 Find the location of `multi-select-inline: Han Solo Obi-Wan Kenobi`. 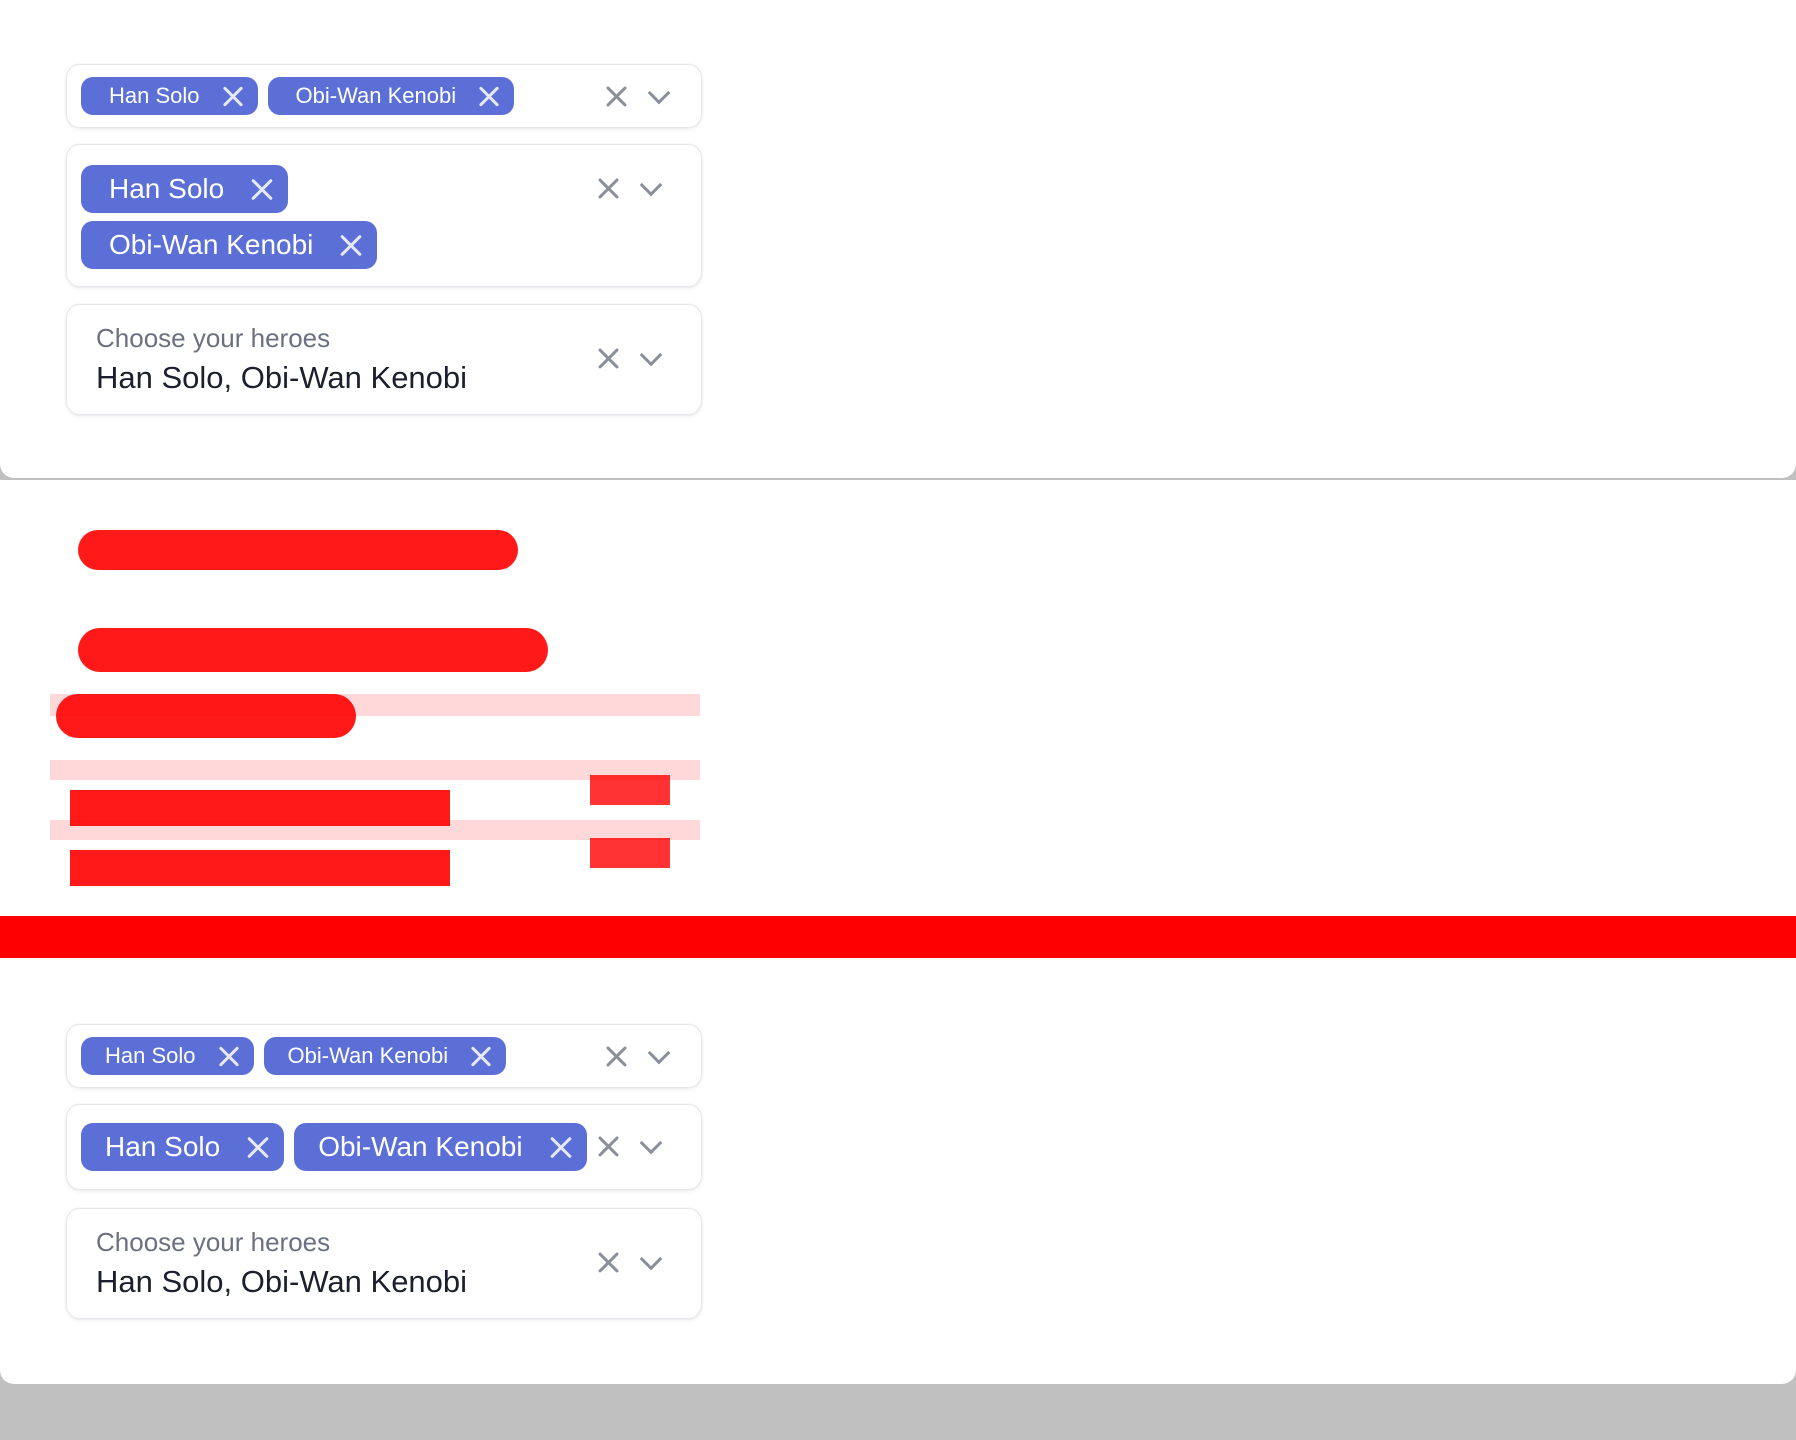

multi-select-inline: Han Solo Obi-Wan Kenobi is located at coordinates (384, 1147).